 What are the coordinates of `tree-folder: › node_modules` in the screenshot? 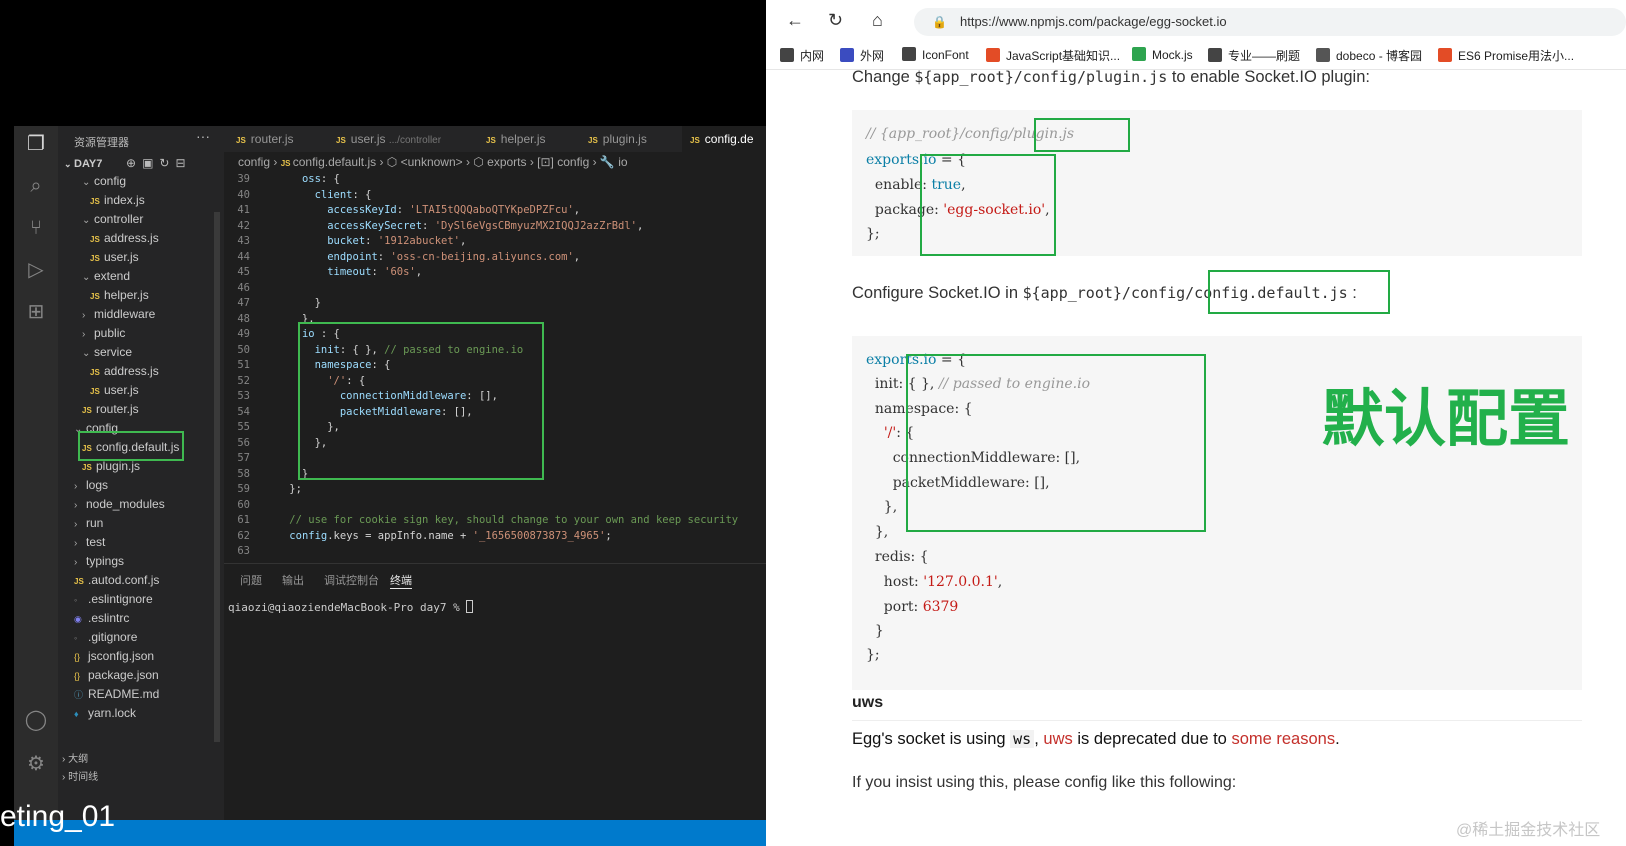 It's located at (138, 504).